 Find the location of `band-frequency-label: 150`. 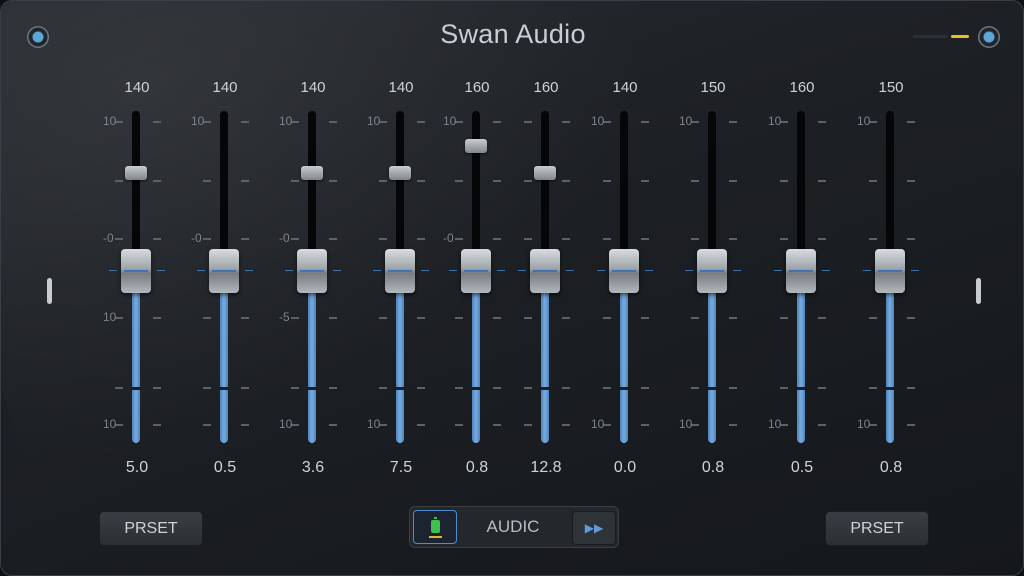

band-frequency-label: 150 is located at coordinates (891, 87).